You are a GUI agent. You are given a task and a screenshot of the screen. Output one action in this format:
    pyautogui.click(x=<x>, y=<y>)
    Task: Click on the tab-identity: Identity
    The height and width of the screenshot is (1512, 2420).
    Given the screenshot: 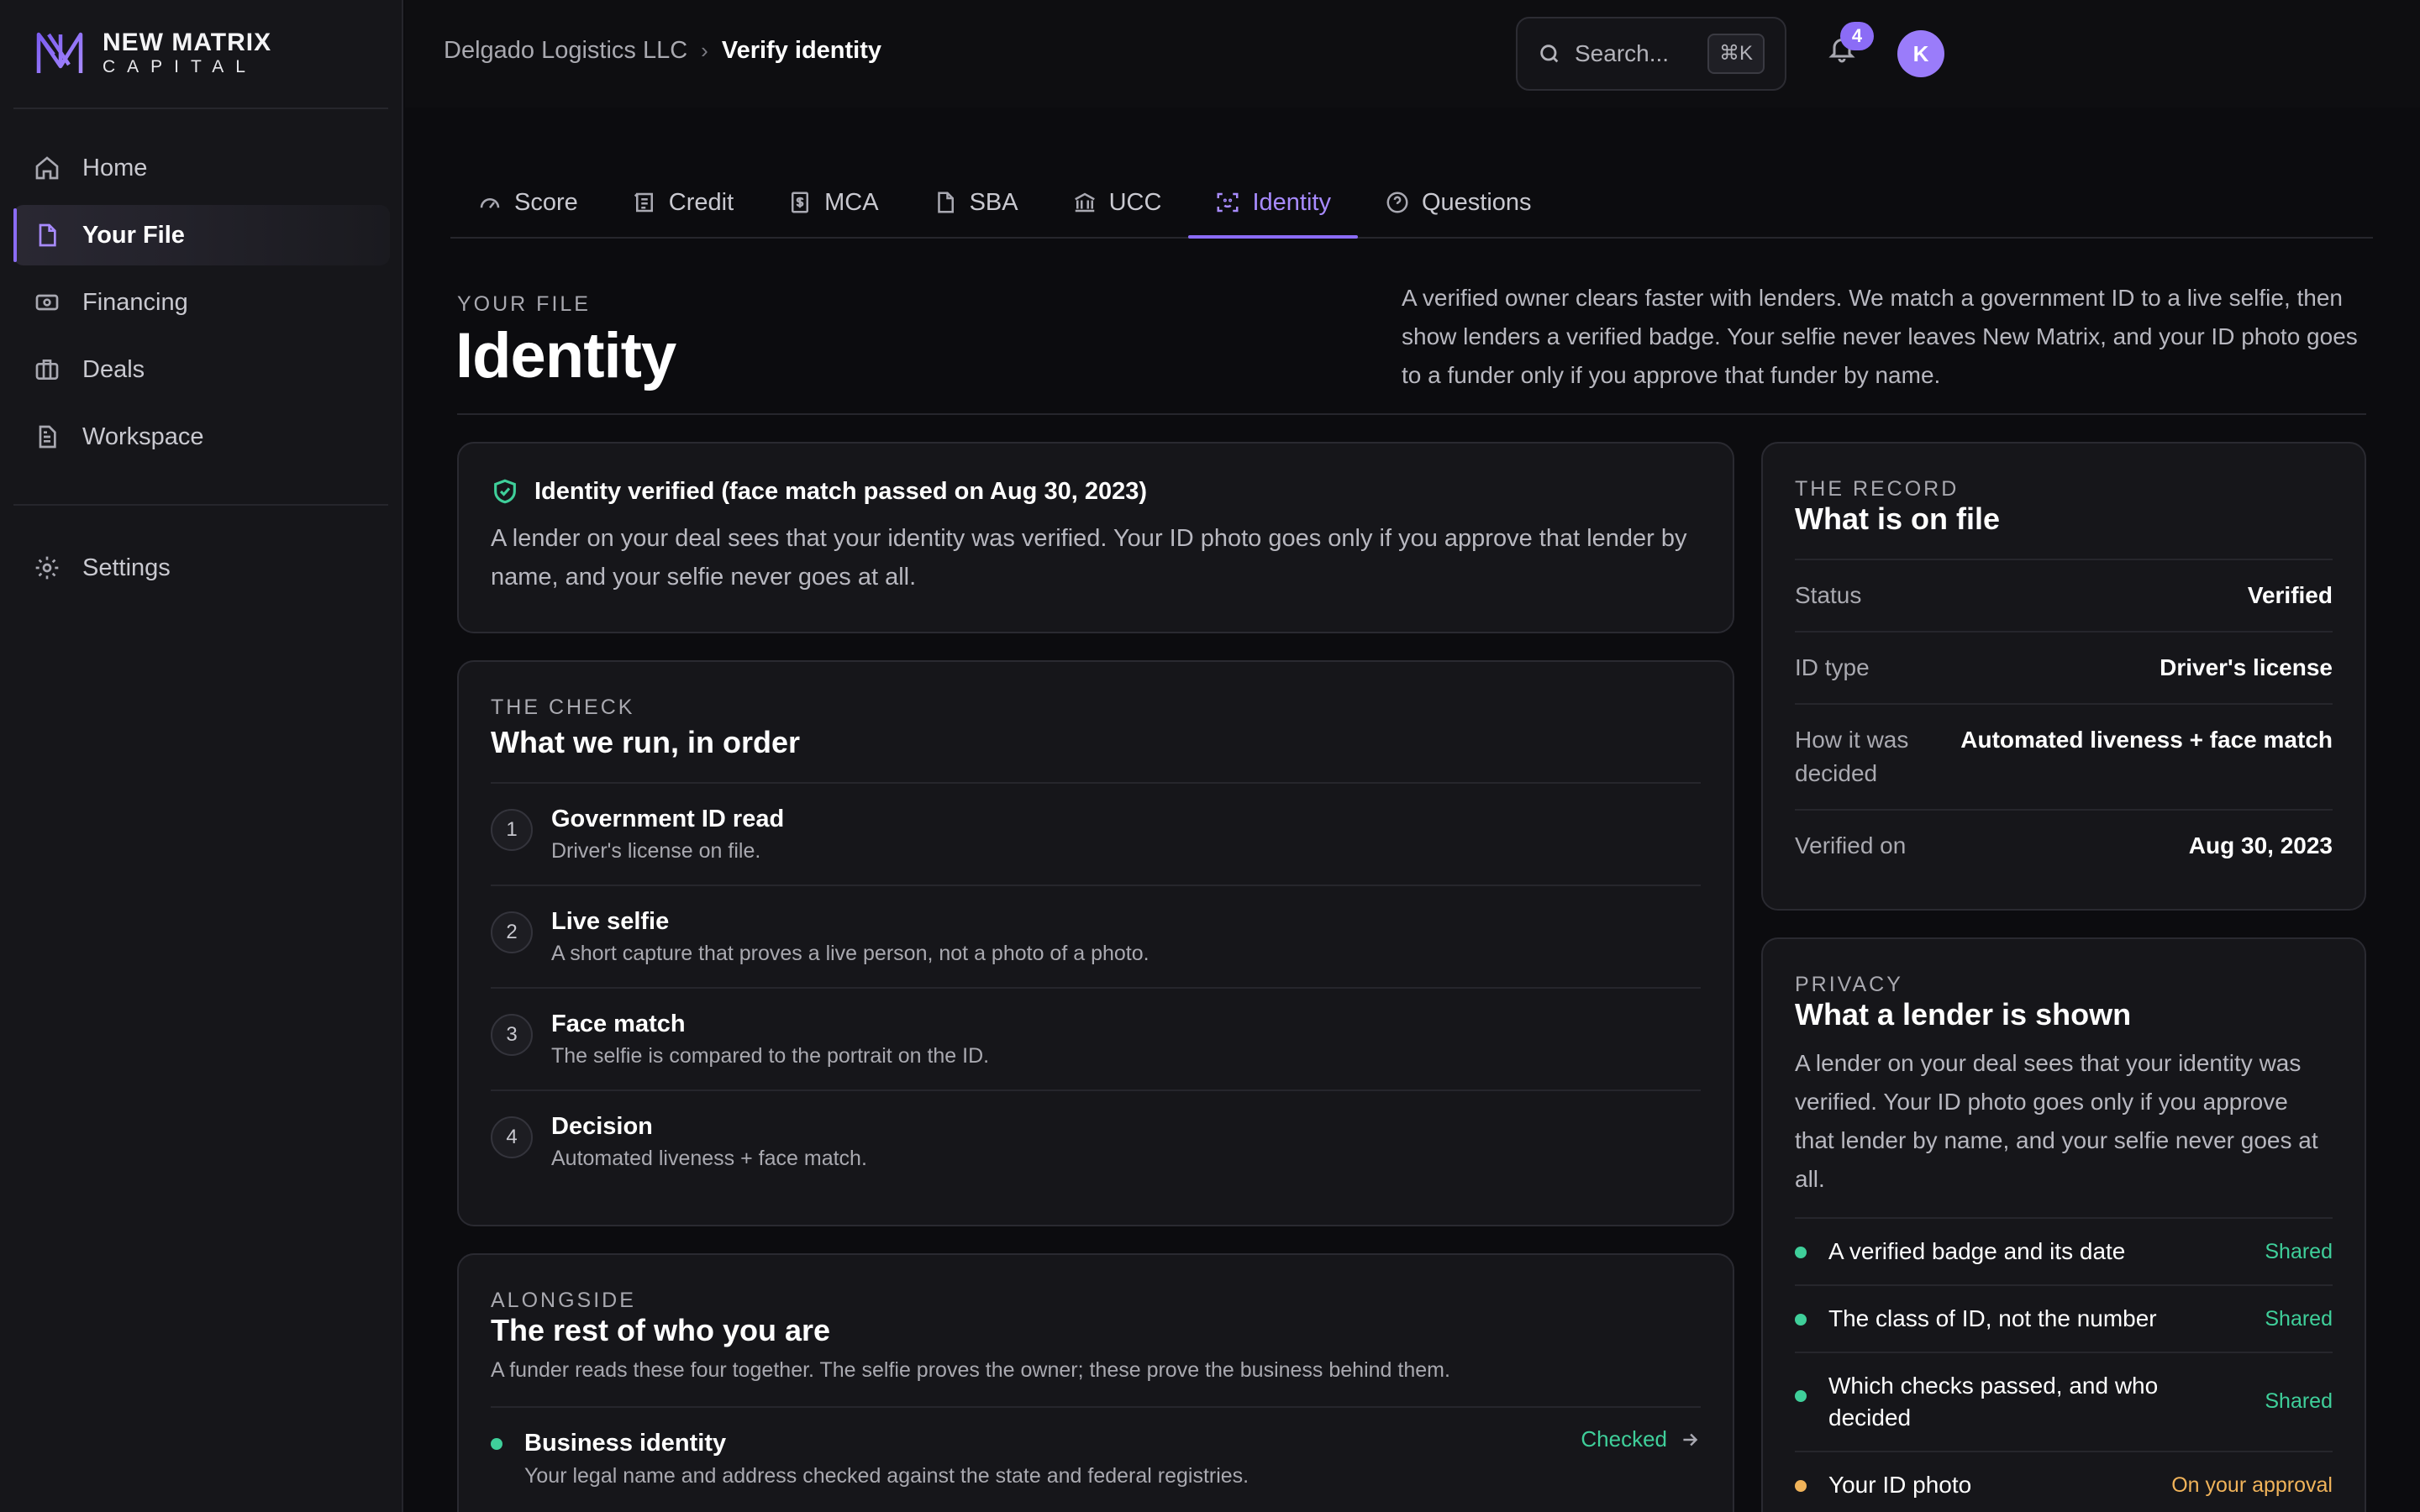 What is the action you would take?
    pyautogui.click(x=1273, y=203)
    